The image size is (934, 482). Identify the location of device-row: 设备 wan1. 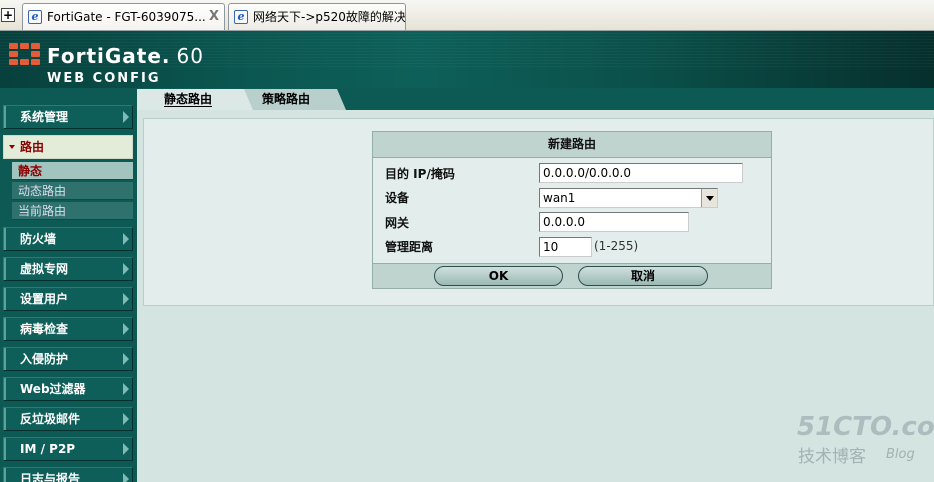
(572, 197).